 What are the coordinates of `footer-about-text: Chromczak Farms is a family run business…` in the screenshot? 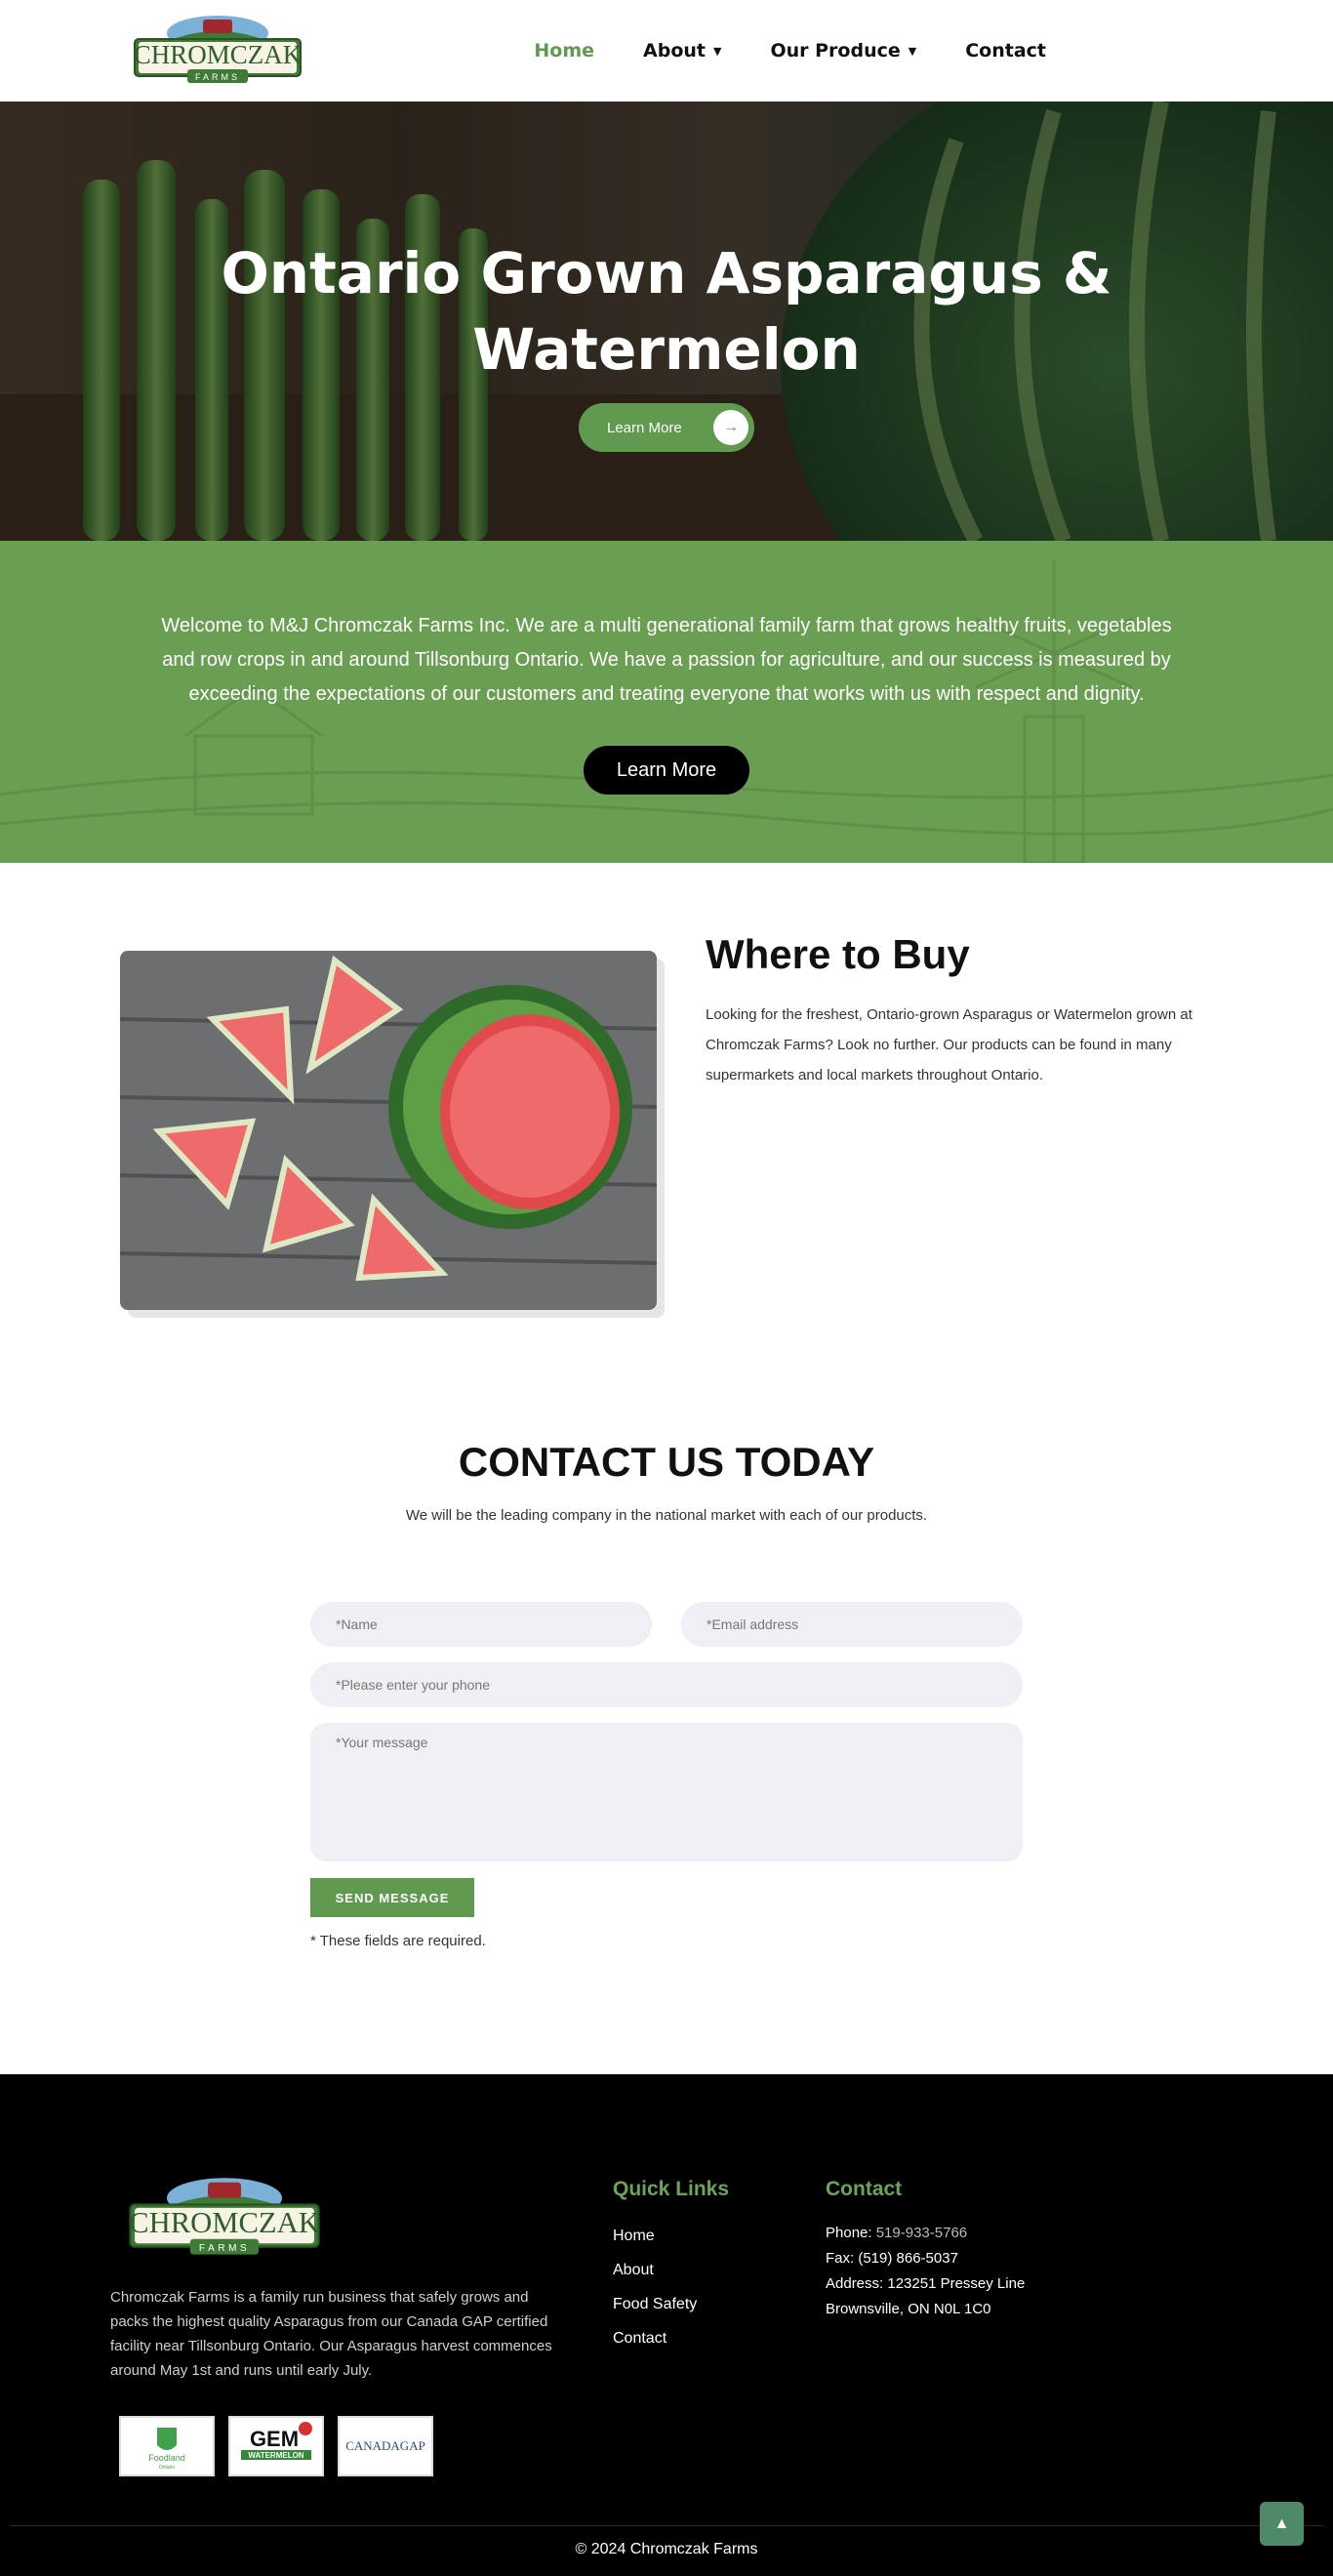 It's located at (331, 2334).